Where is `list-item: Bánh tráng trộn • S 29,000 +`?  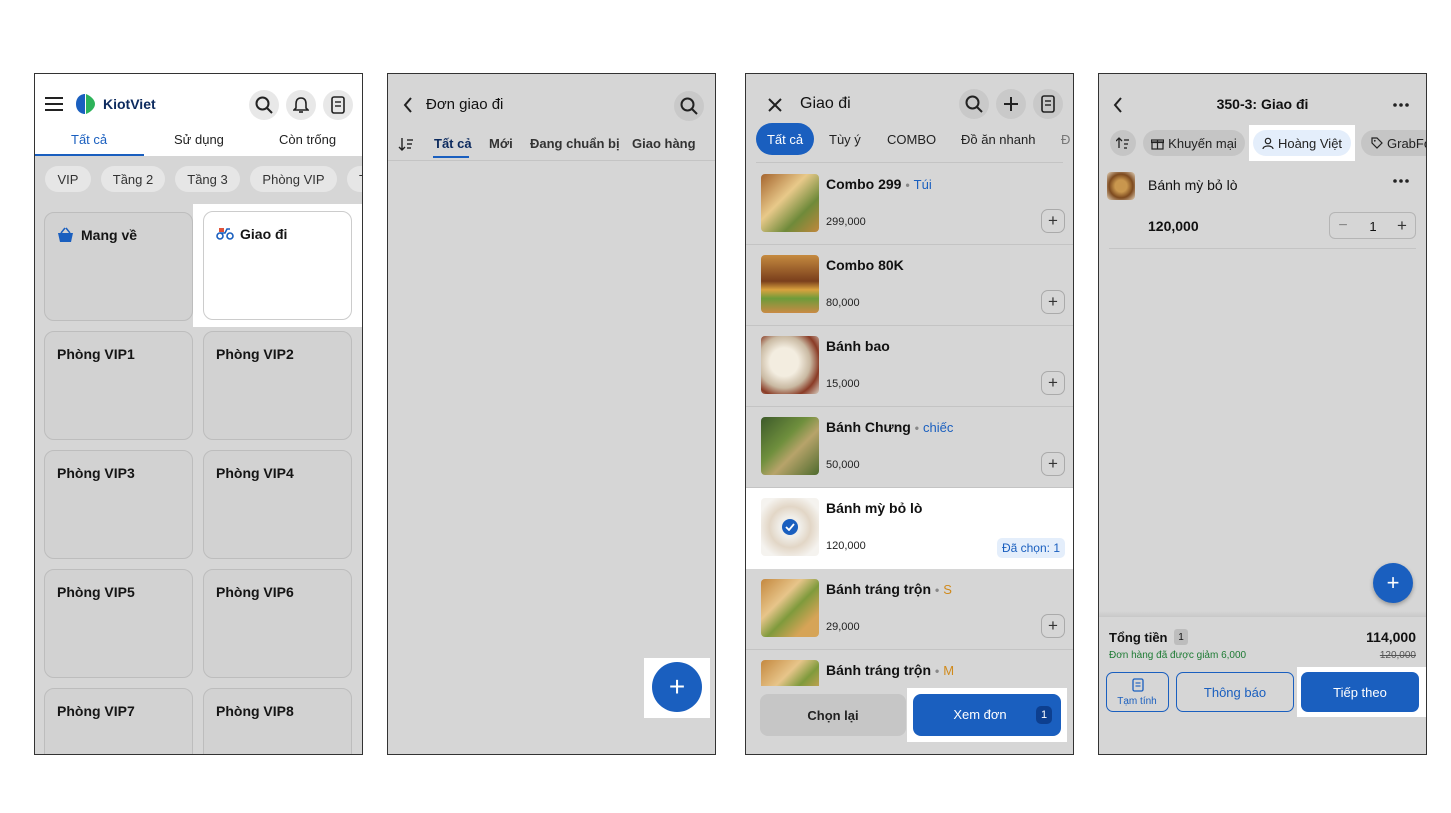
list-item: Bánh tráng trộn • S 29,000 + is located at coordinates (909, 609).